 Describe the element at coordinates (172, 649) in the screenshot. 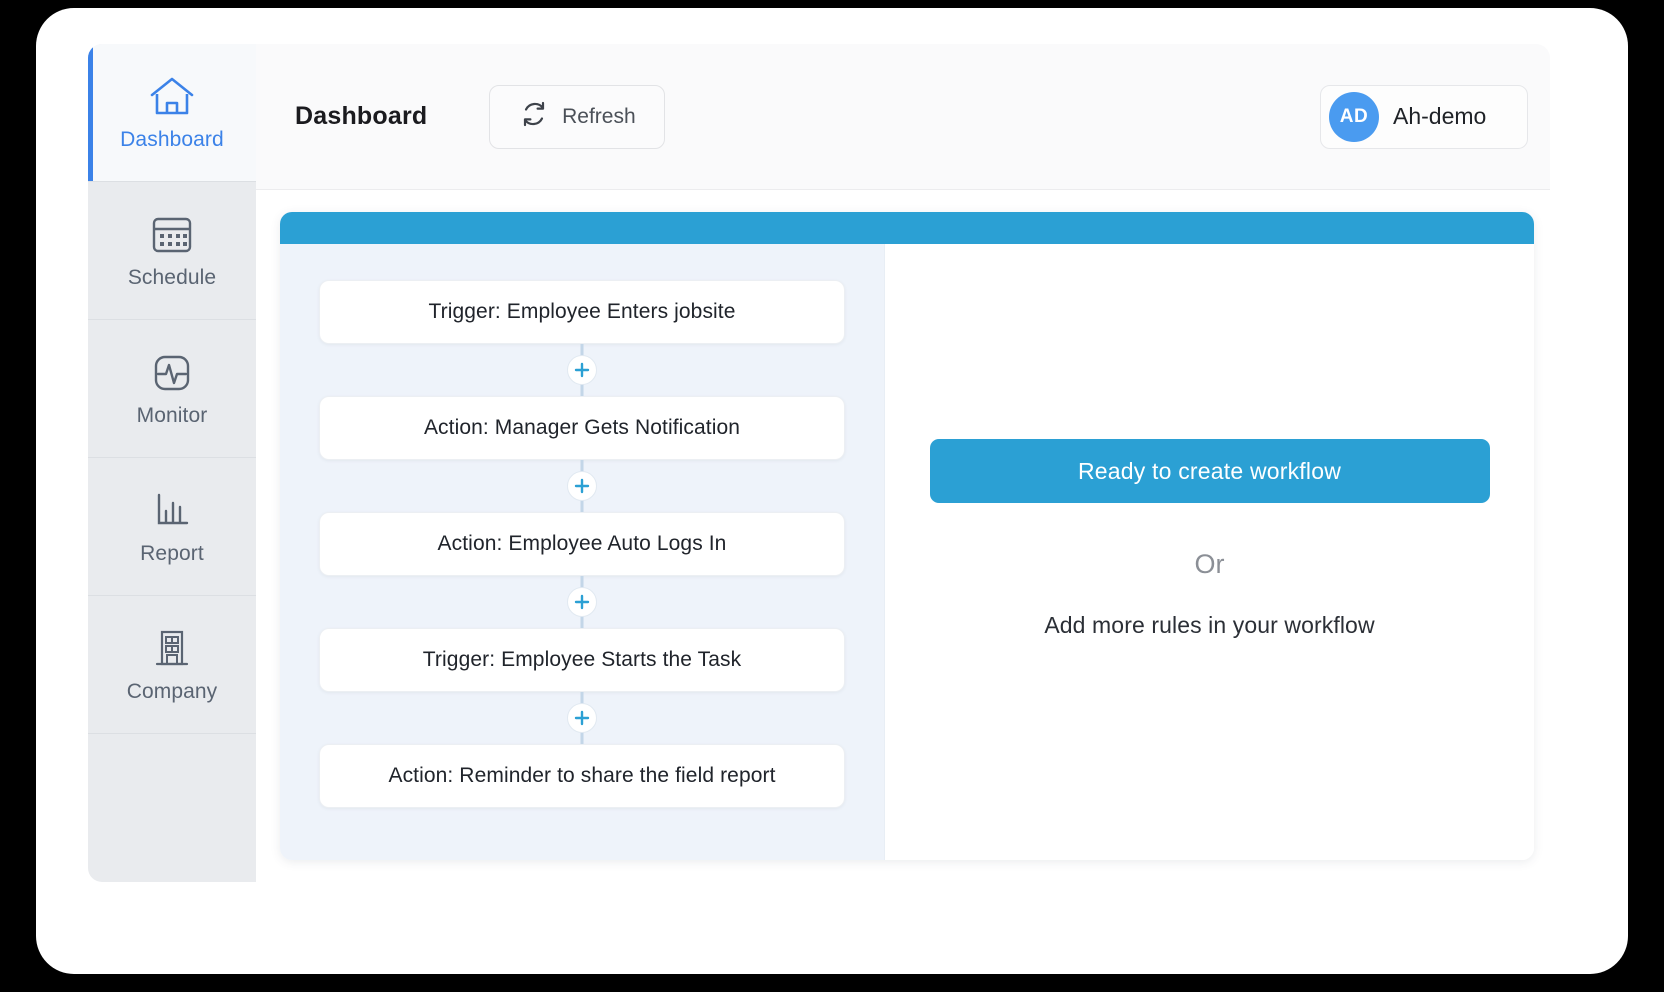

I see `building-icon` at that location.